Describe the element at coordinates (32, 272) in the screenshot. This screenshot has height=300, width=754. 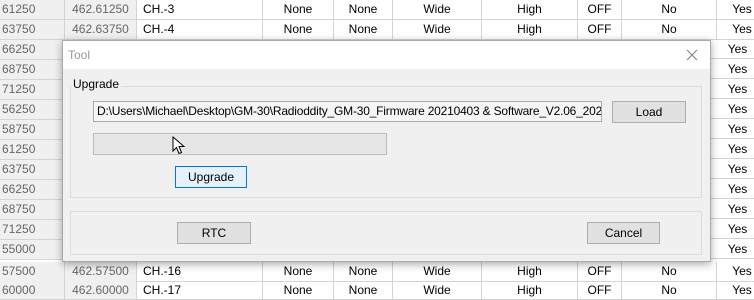
I see `rx-frequency-cell: 57500` at that location.